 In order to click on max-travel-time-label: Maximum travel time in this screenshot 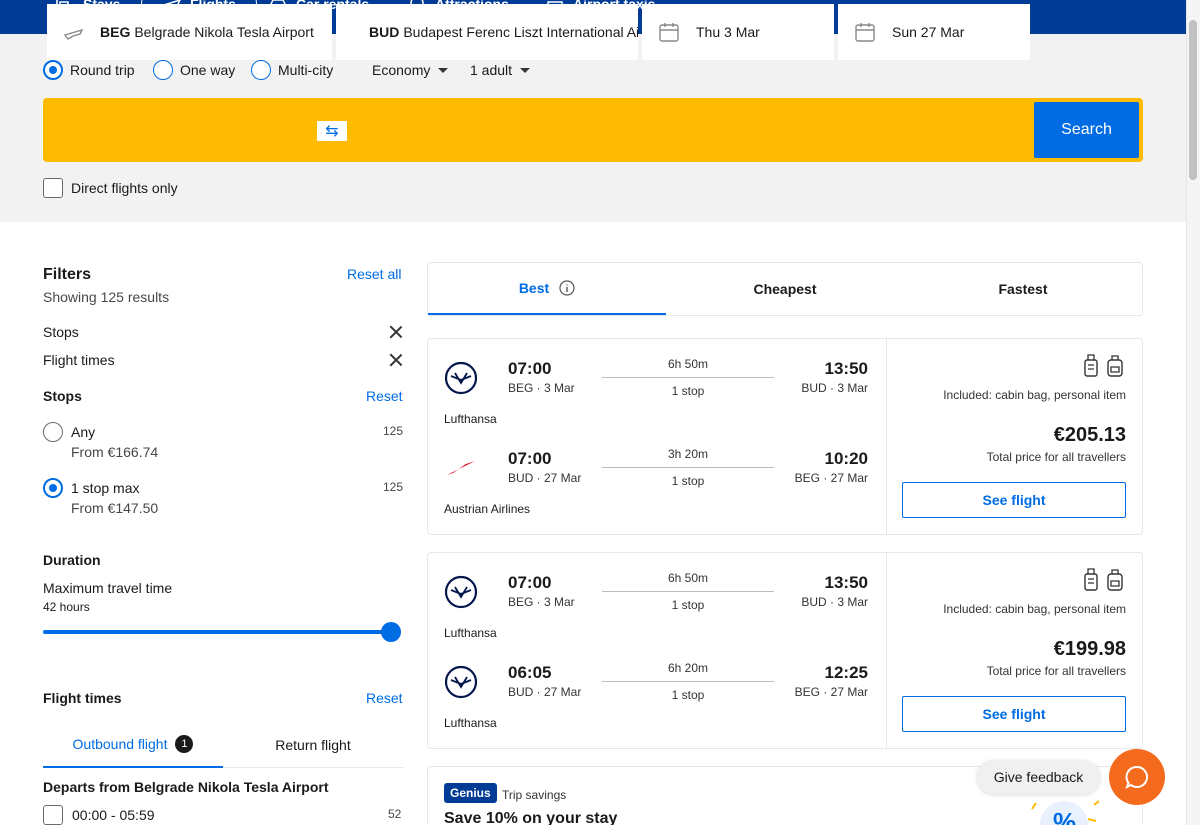, I will do `click(108, 588)`.